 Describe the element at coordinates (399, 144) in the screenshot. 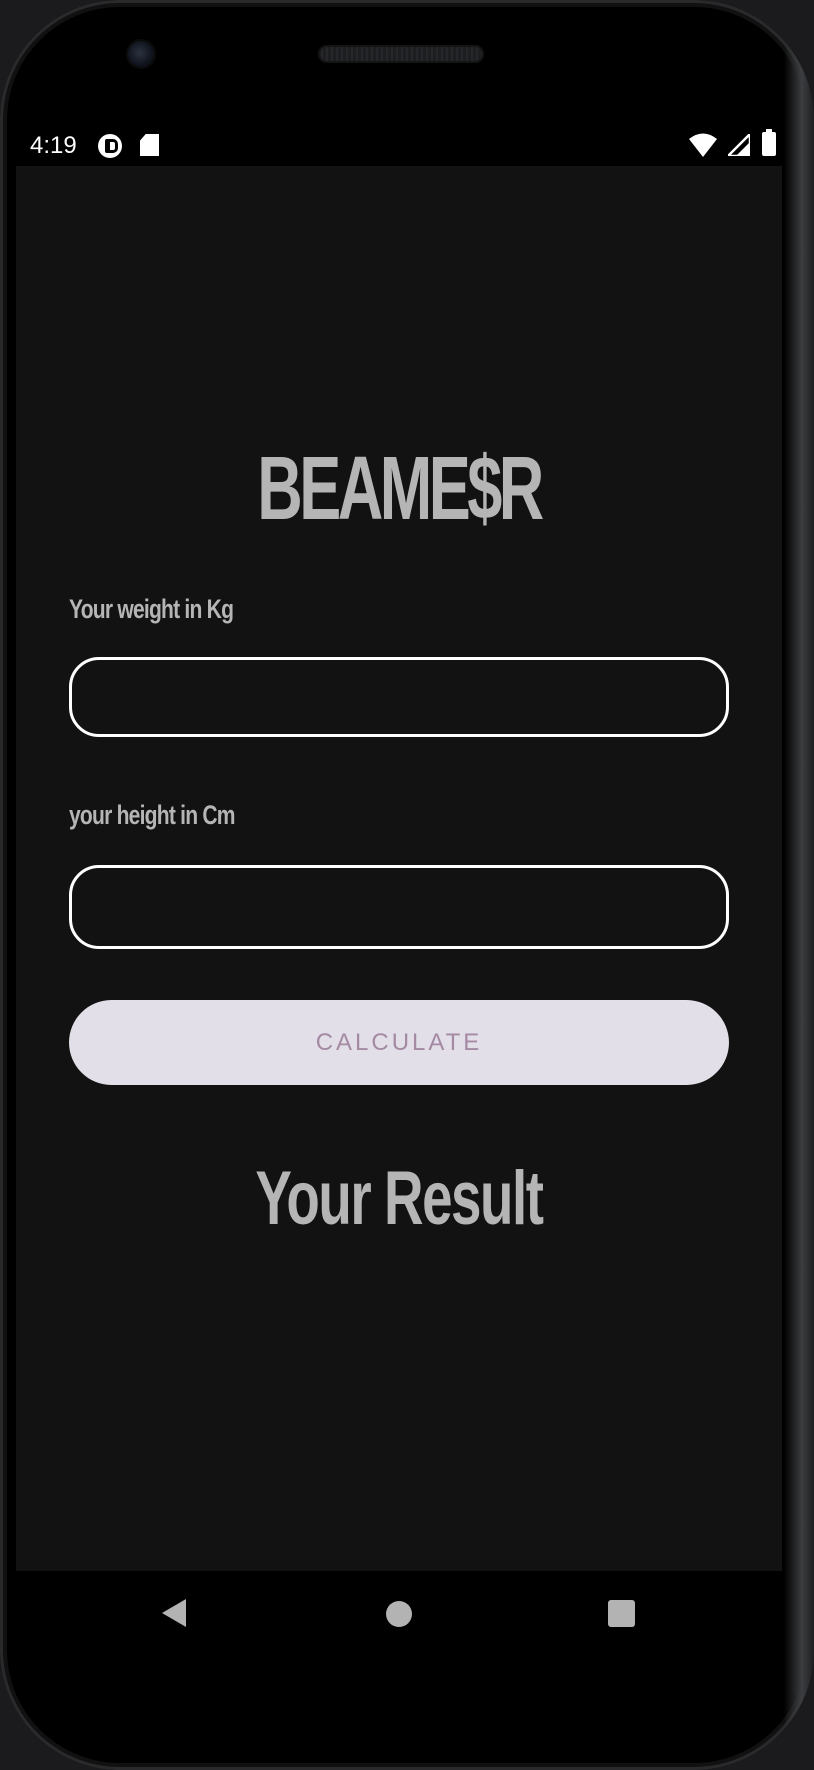

I see `status-bar: 4:19` at that location.